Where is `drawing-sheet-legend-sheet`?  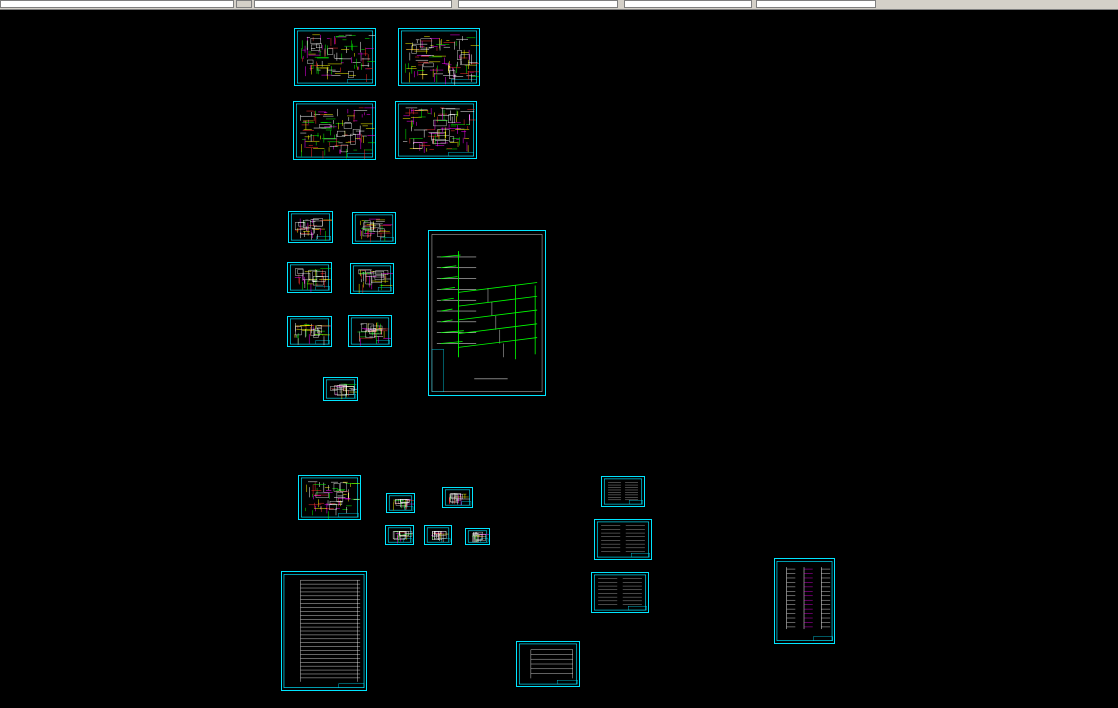
drawing-sheet-legend-sheet is located at coordinates (548, 664).